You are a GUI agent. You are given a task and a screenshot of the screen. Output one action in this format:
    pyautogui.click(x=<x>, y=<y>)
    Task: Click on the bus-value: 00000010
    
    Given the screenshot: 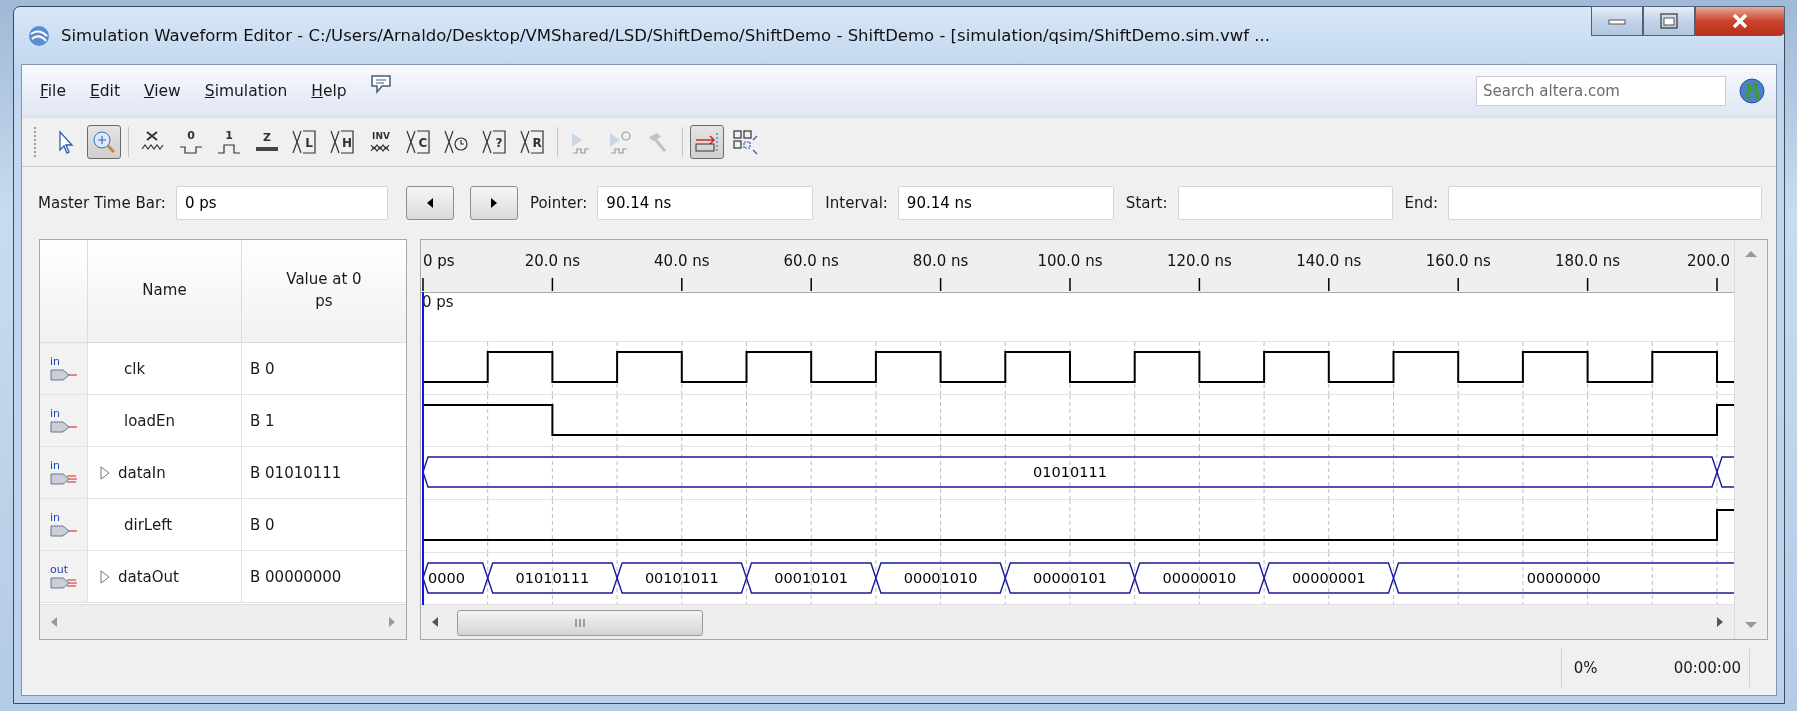 What is the action you would take?
    pyautogui.click(x=1199, y=577)
    